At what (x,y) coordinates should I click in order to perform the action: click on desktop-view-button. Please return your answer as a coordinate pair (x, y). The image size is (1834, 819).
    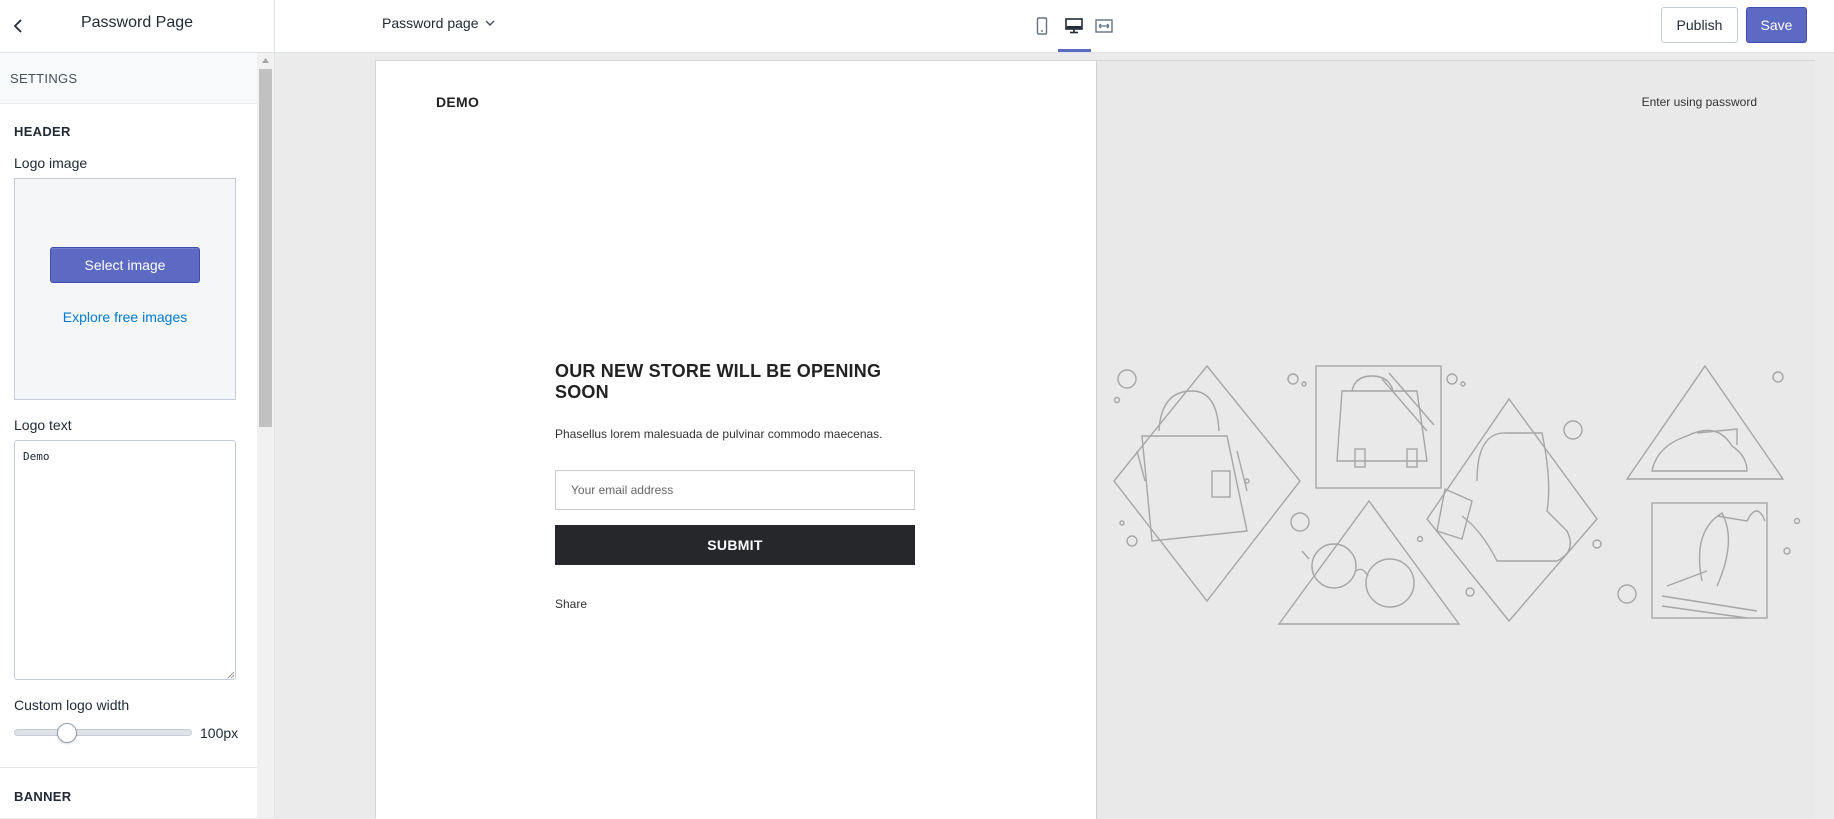
    Looking at the image, I should click on (1074, 26).